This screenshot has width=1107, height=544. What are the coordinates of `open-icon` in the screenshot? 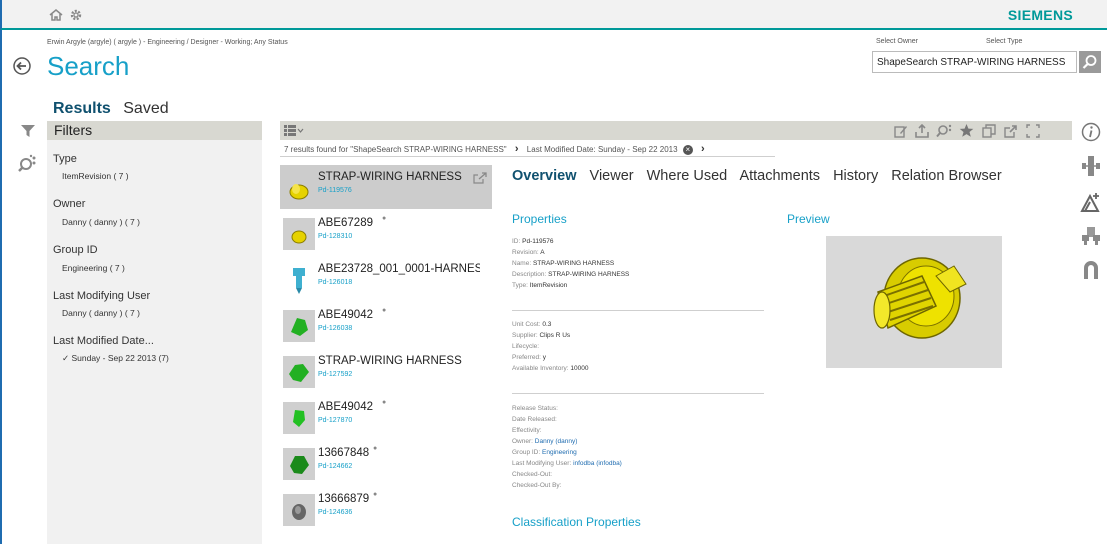 It's located at (481, 178).